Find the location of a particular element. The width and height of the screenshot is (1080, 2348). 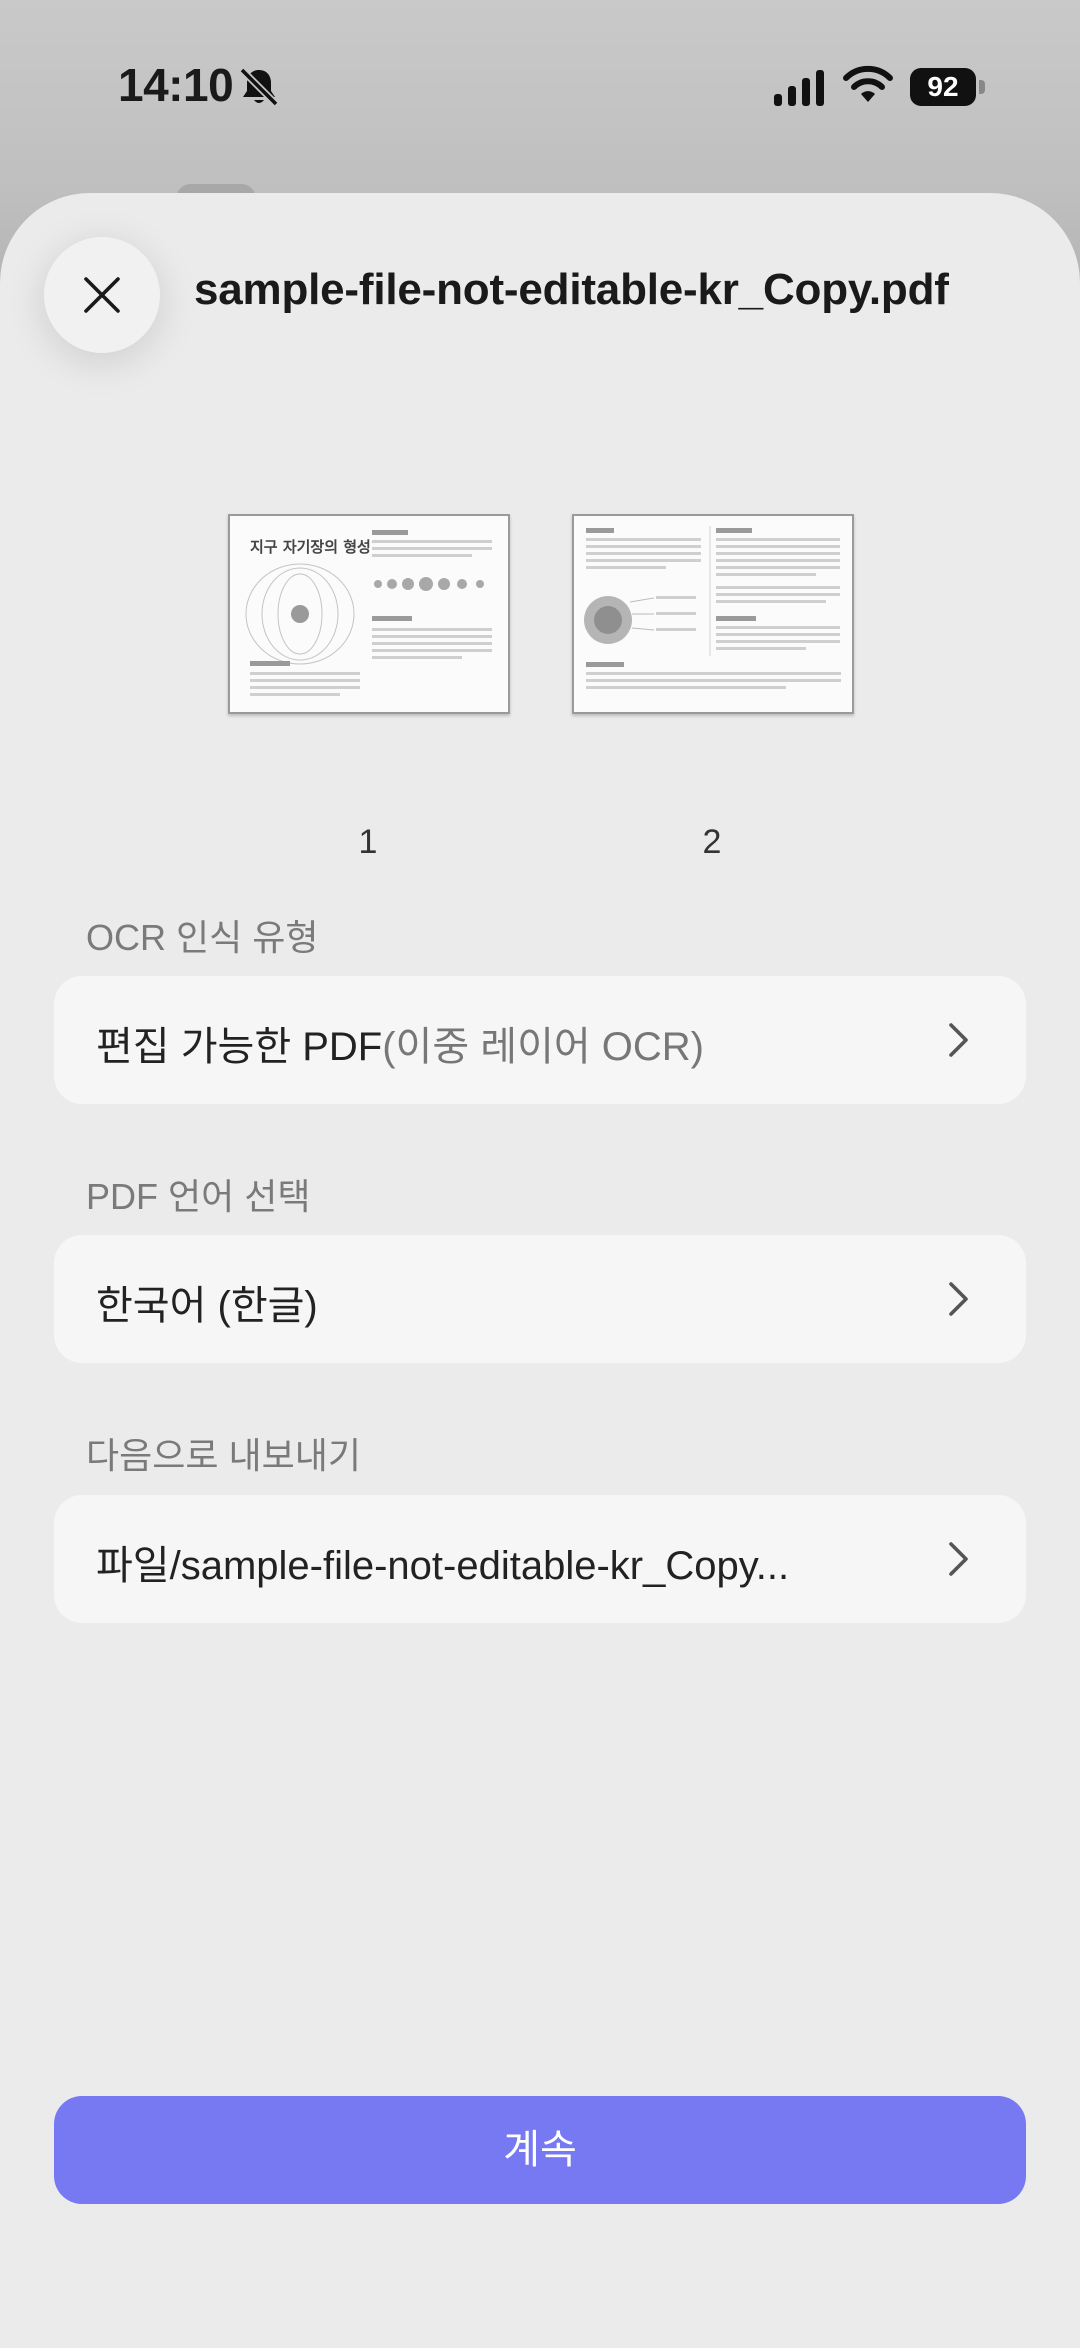

page-number: 2 is located at coordinates (712, 842).